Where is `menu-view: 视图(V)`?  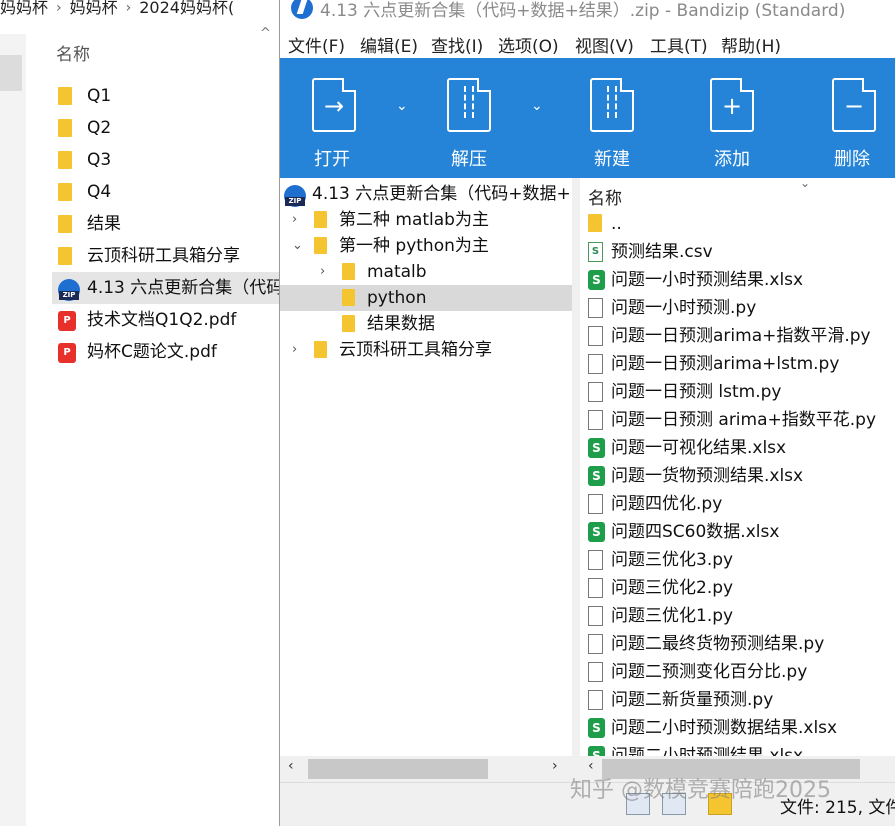
menu-view: 视图(V) is located at coordinates (604, 44).